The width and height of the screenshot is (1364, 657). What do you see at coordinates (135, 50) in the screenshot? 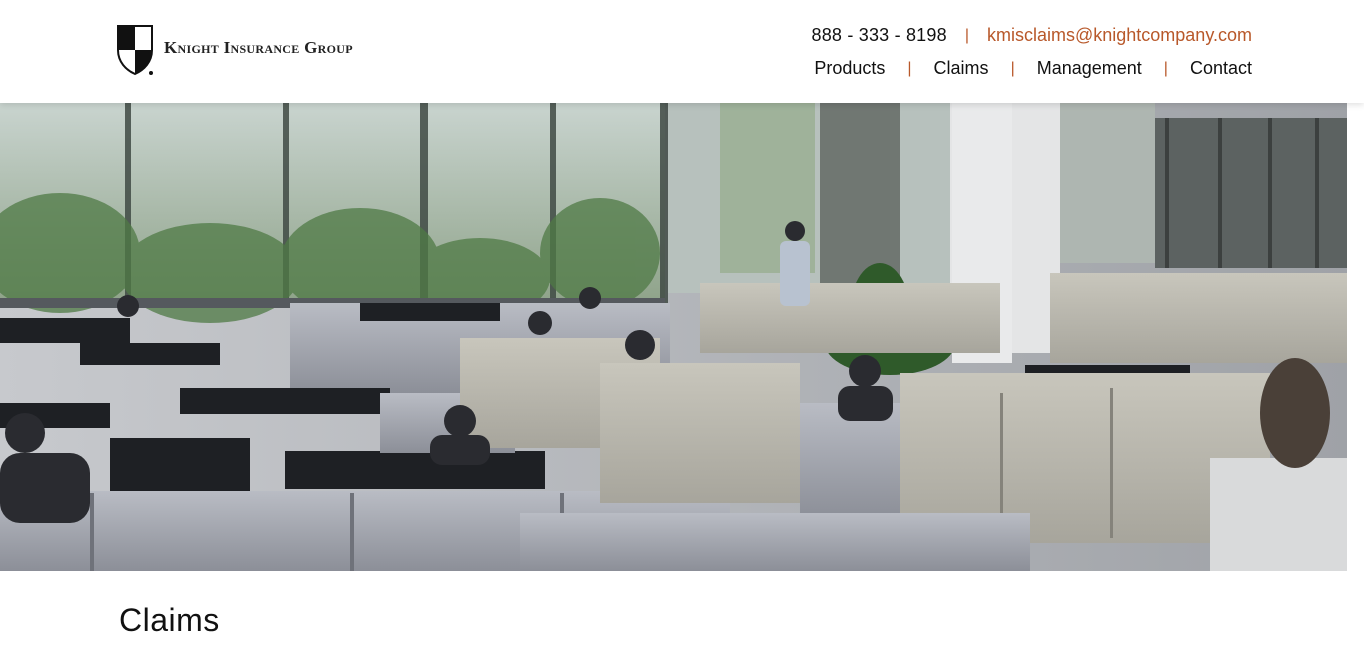
I see `shield-logo-icon` at bounding box center [135, 50].